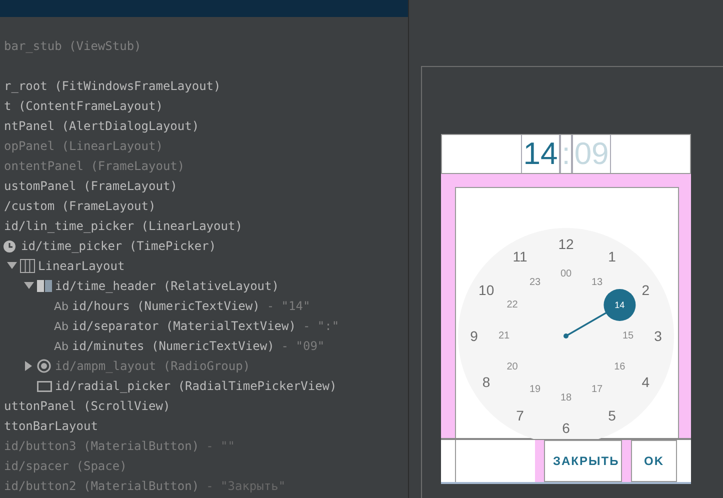  I want to click on tree-item-label: id/button2 (MaterialButton), so click(102, 486).